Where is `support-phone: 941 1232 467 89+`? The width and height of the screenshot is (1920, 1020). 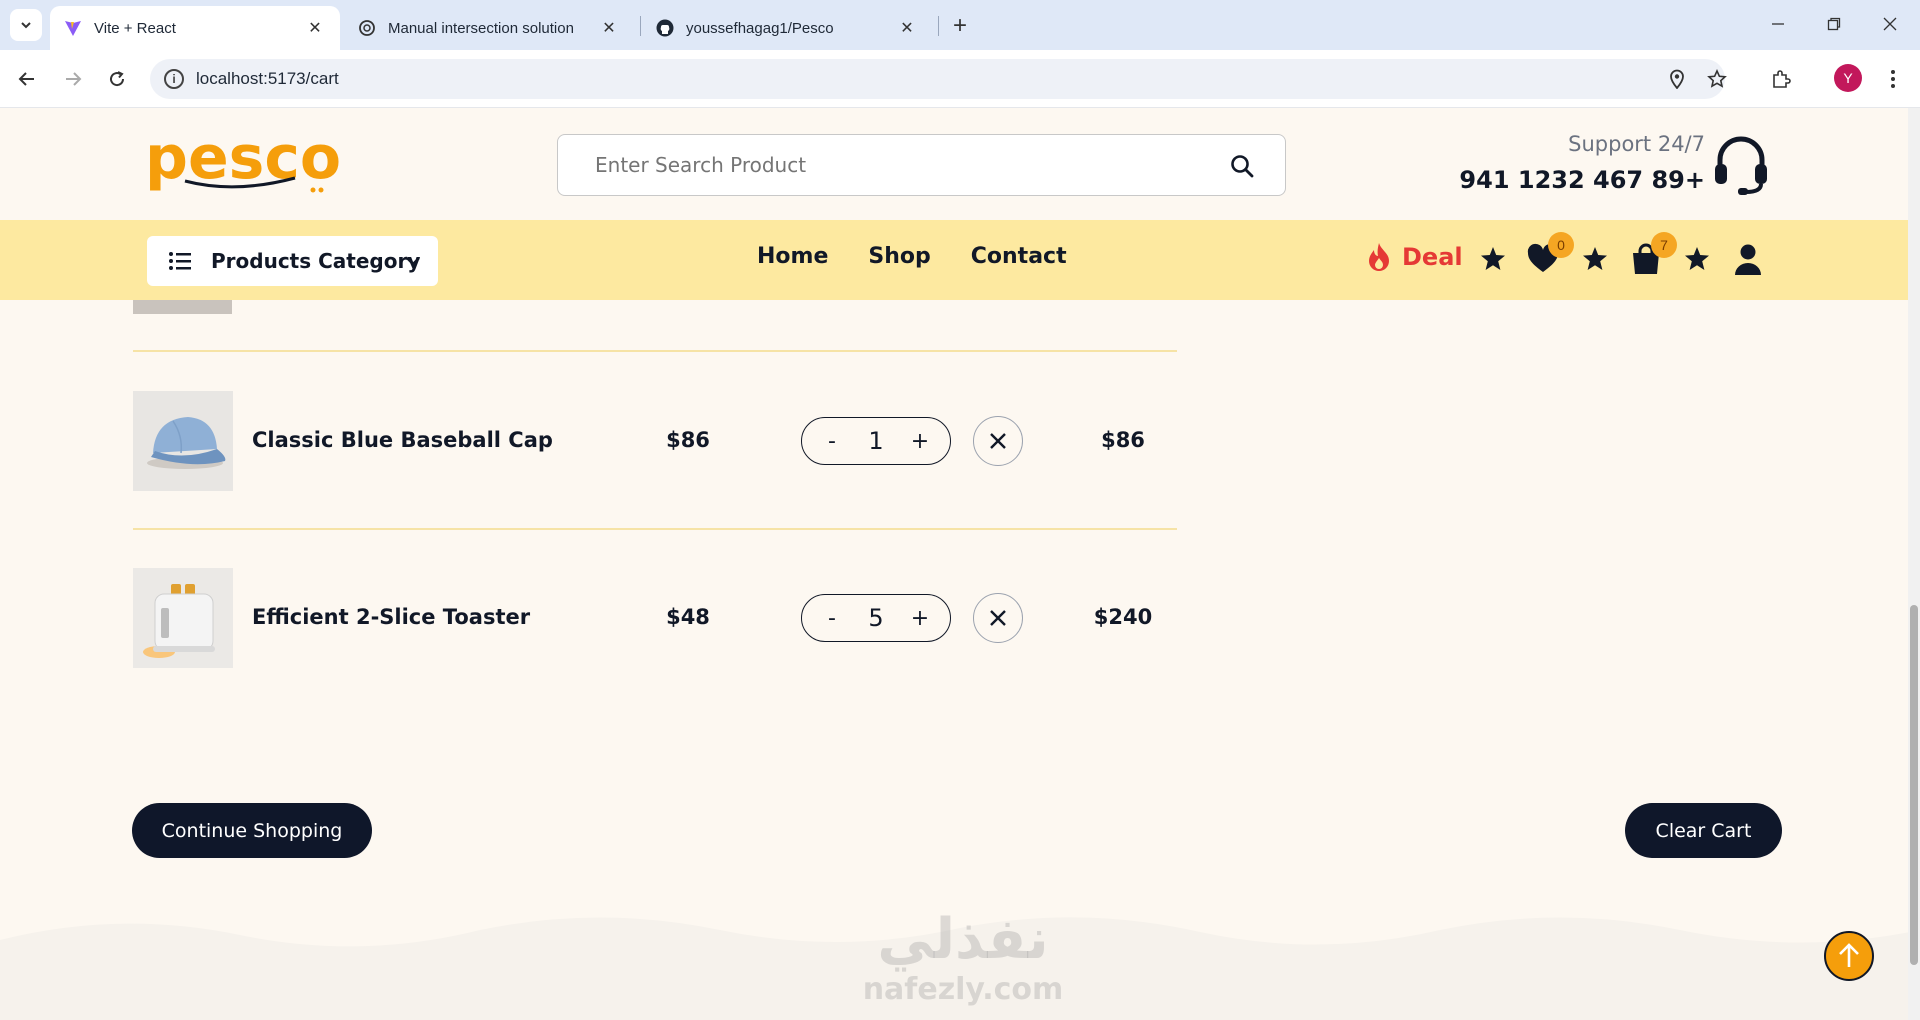 support-phone: 941 1232 467 89+ is located at coordinates (1582, 180).